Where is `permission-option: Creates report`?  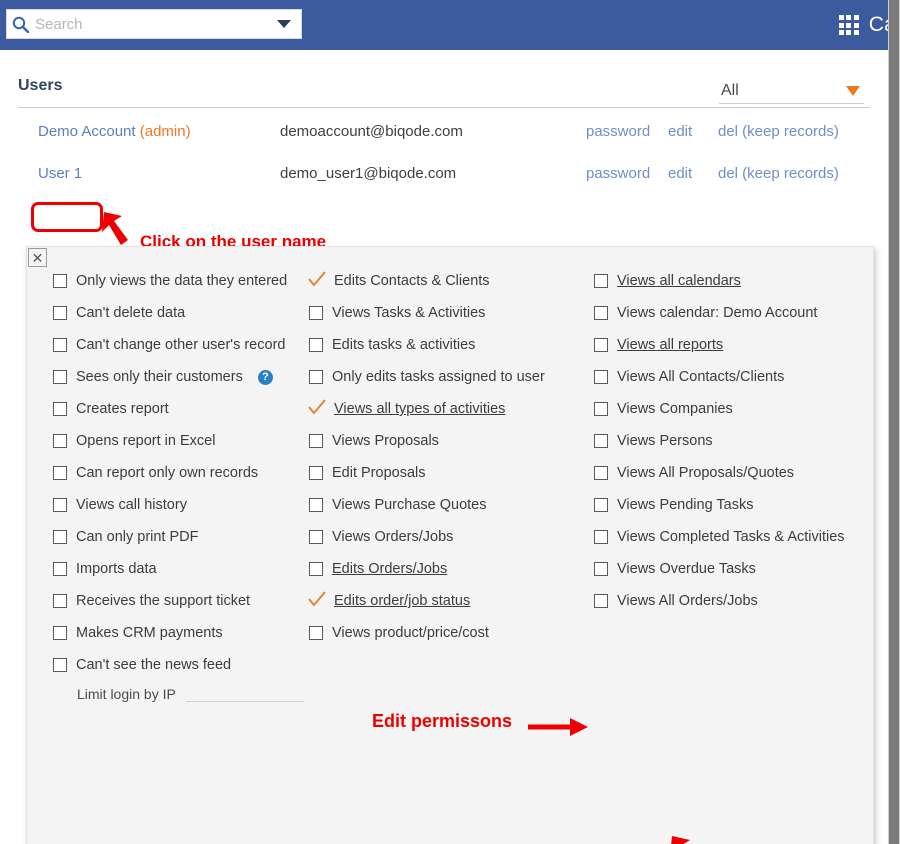
permission-option: Creates report is located at coordinates (181, 409).